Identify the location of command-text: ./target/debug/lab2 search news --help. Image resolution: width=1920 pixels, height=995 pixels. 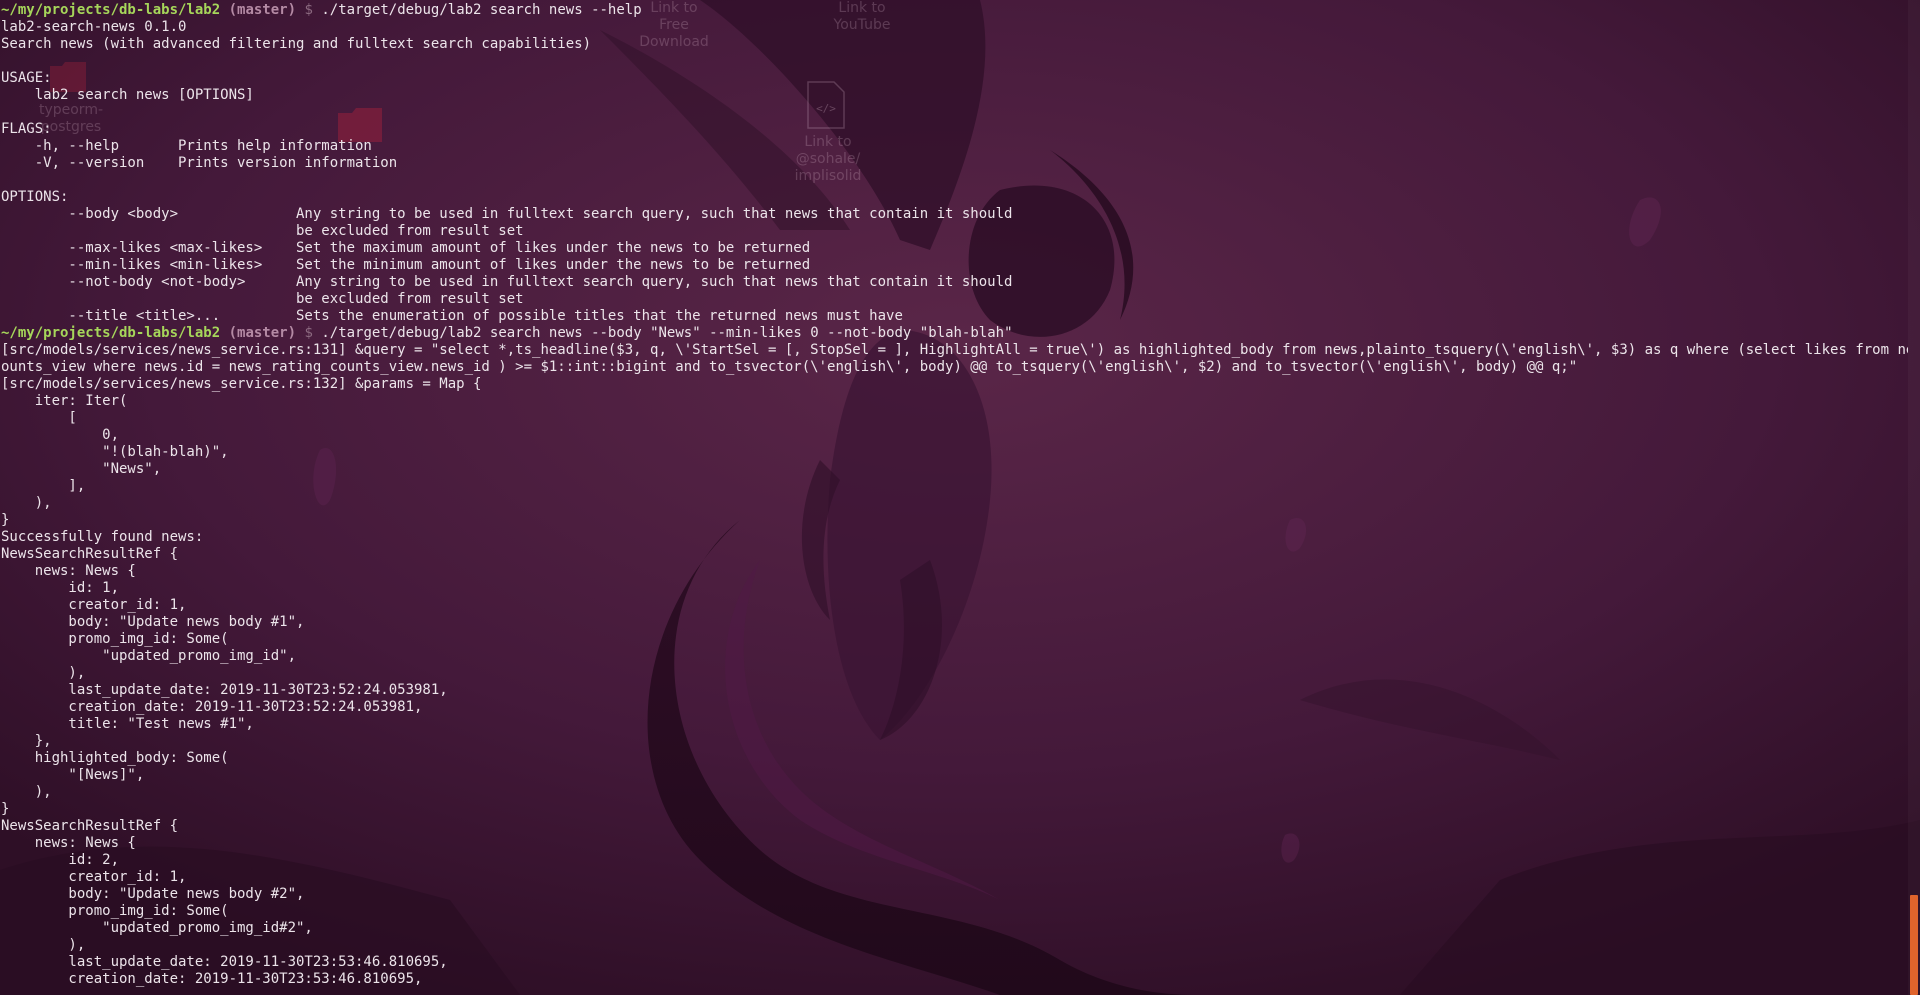
(481, 10).